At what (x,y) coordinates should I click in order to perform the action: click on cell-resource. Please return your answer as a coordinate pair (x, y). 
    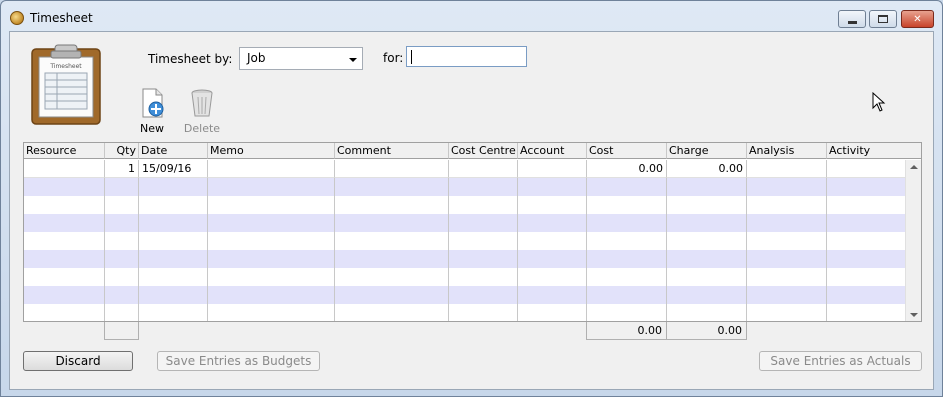
    Looking at the image, I should click on (64, 169).